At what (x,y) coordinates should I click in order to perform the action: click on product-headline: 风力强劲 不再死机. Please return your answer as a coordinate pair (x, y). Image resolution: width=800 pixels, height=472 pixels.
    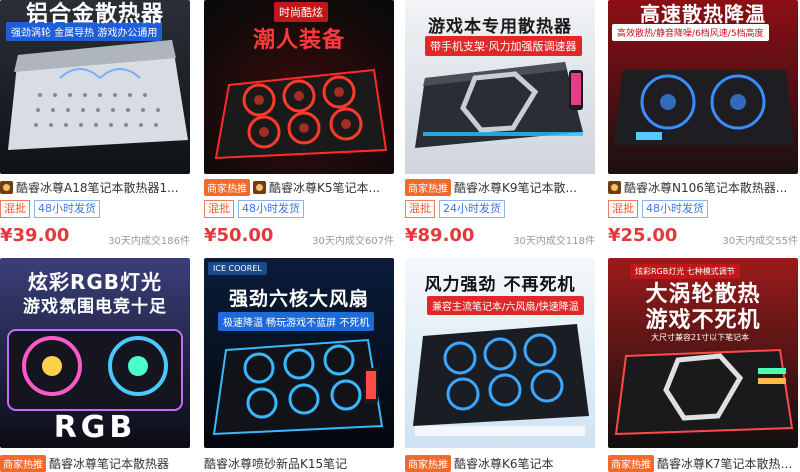
    Looking at the image, I should click on (500, 285).